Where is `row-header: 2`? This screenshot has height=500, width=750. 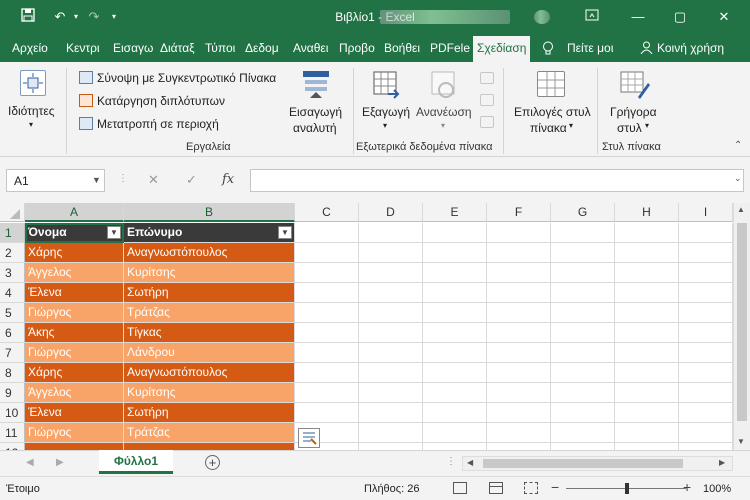 row-header: 2 is located at coordinates (12, 253).